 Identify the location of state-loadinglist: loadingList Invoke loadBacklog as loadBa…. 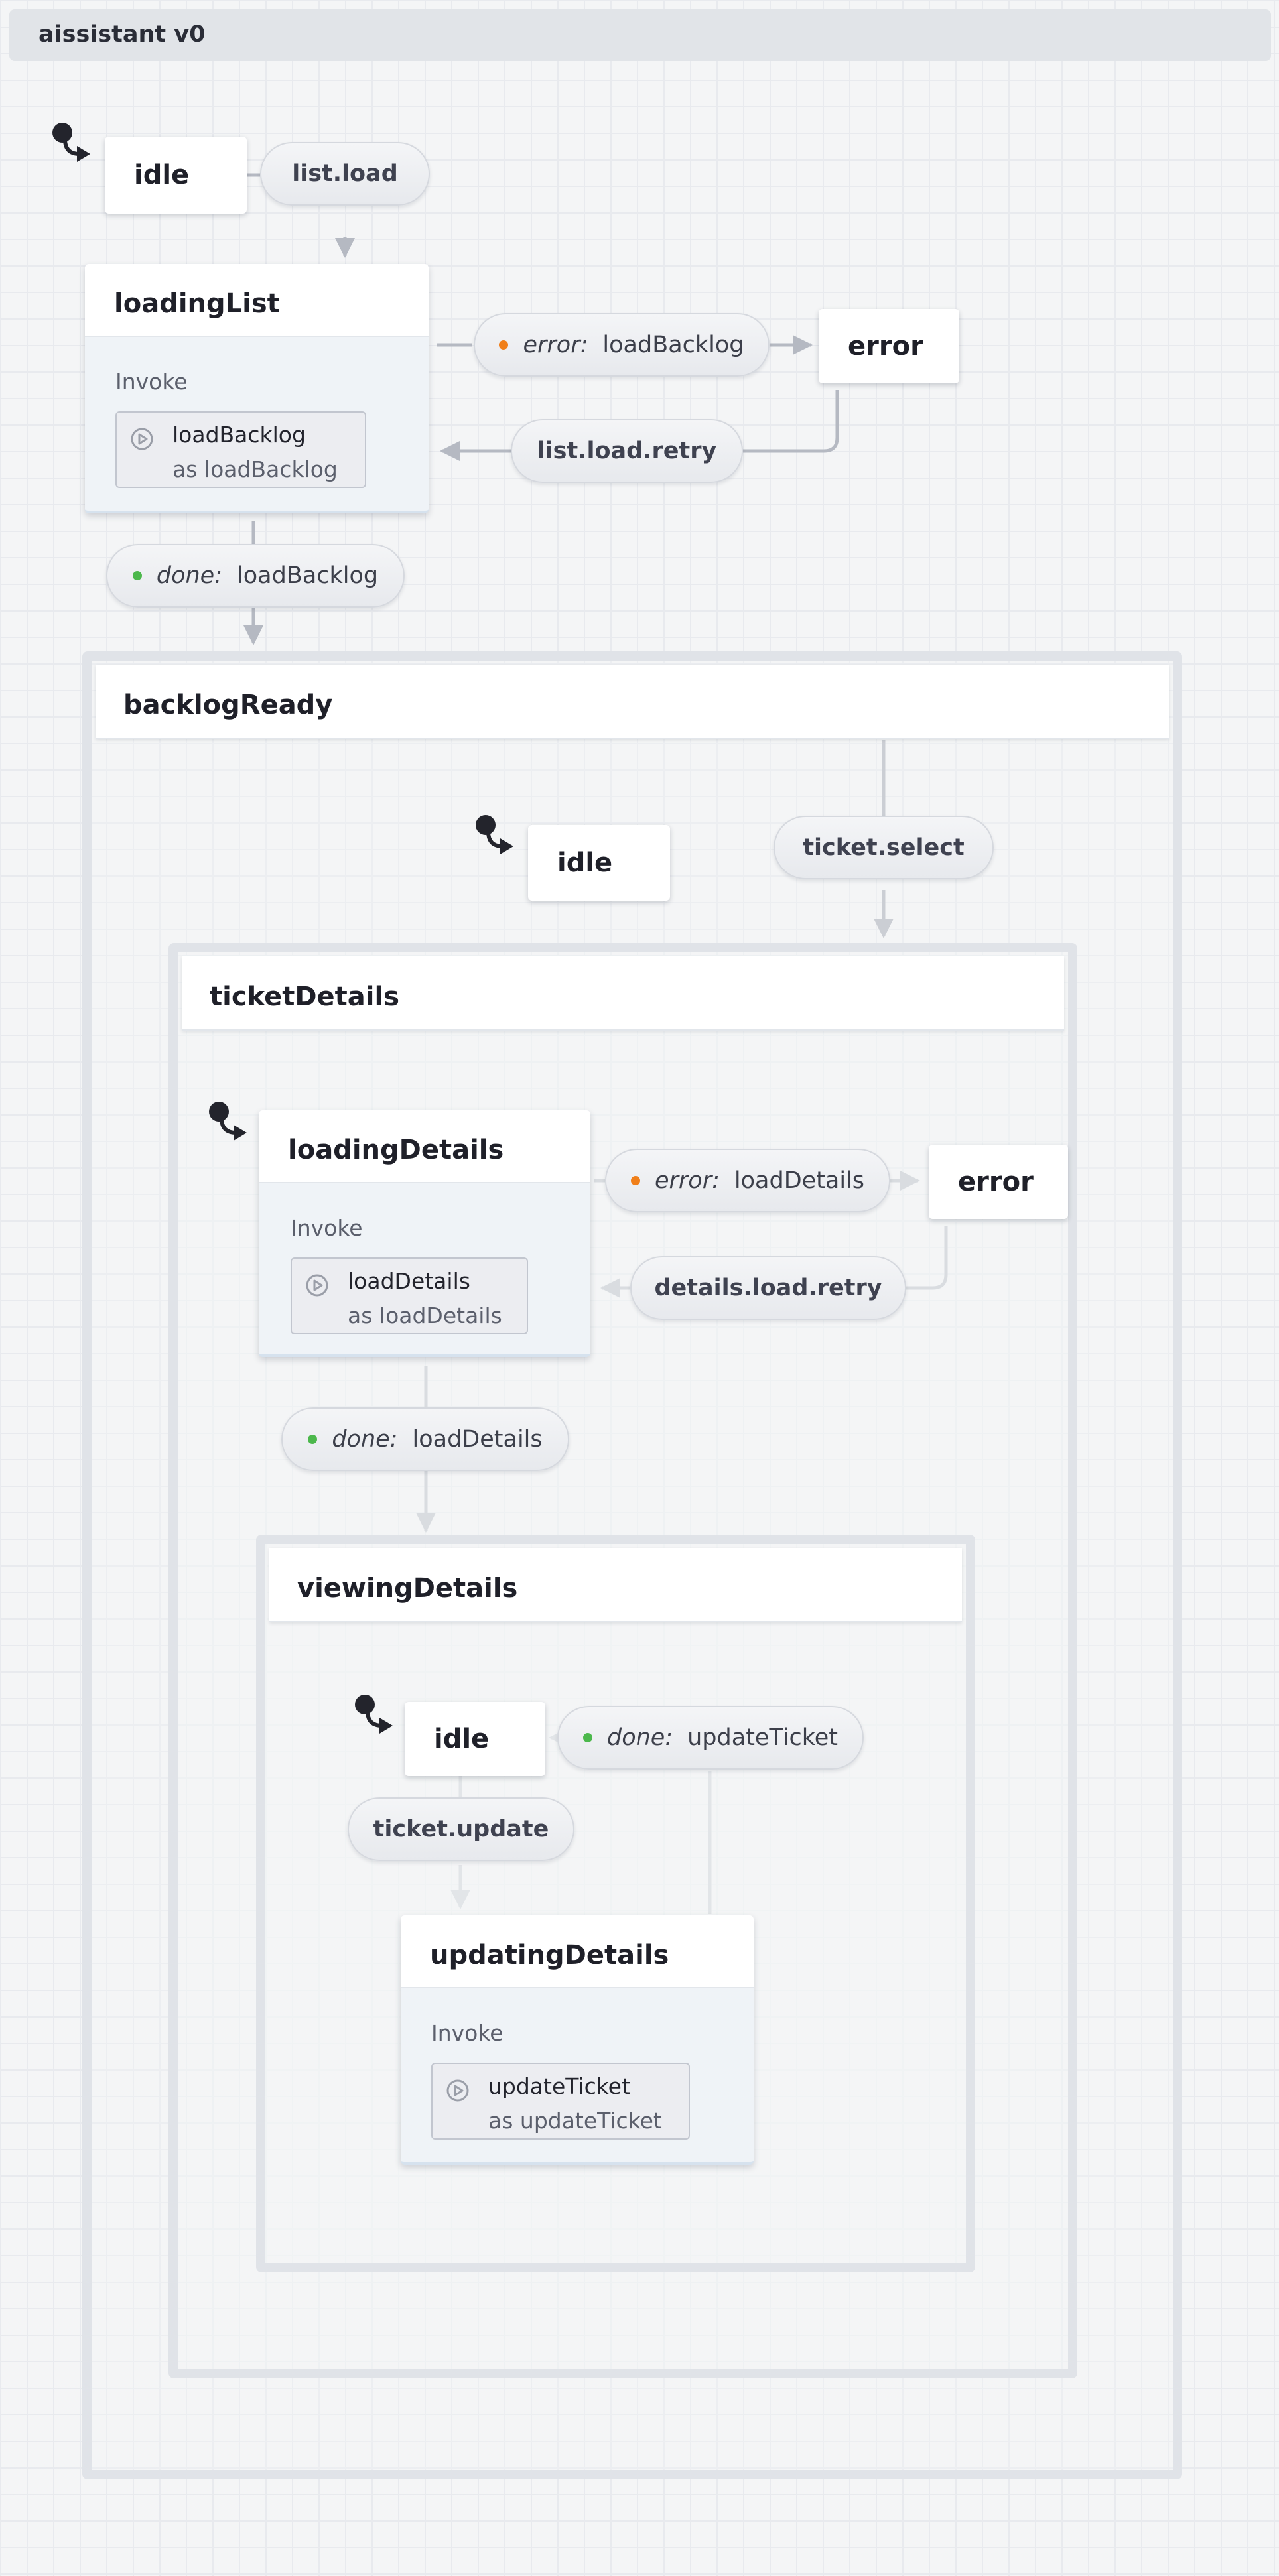
(257, 389).